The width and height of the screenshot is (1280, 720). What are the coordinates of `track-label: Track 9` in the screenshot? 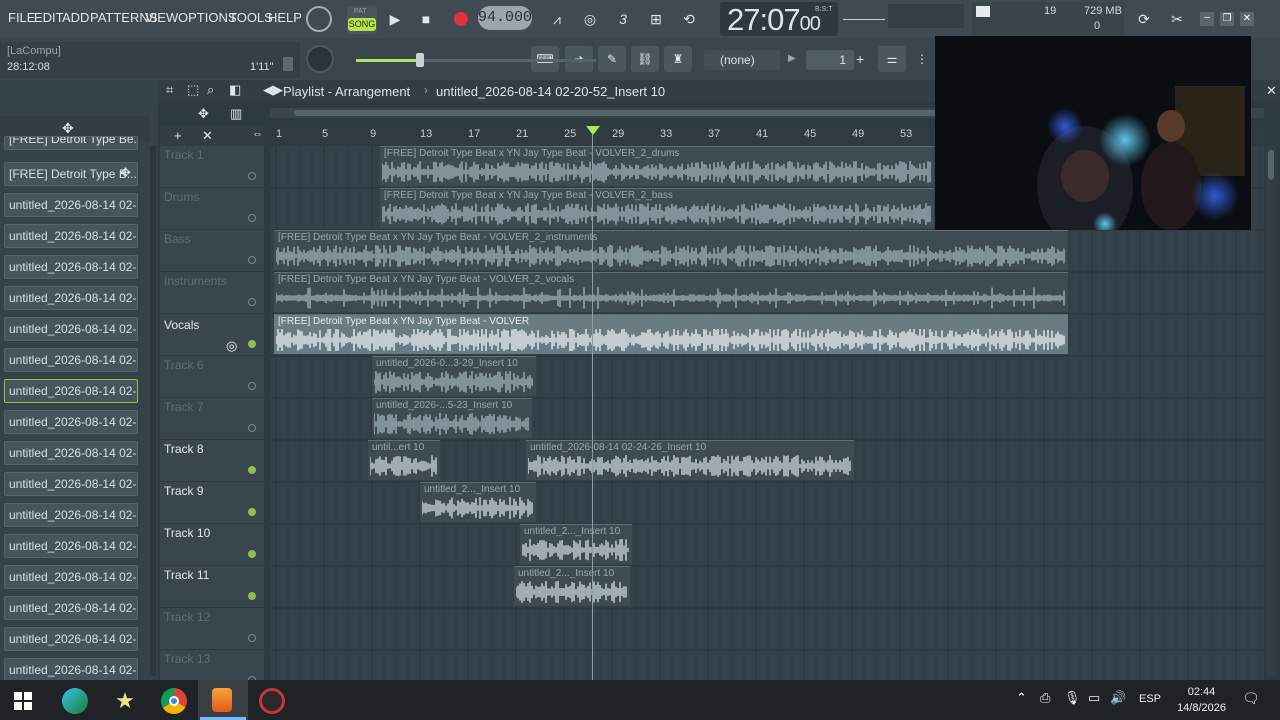 It's located at (184, 491).